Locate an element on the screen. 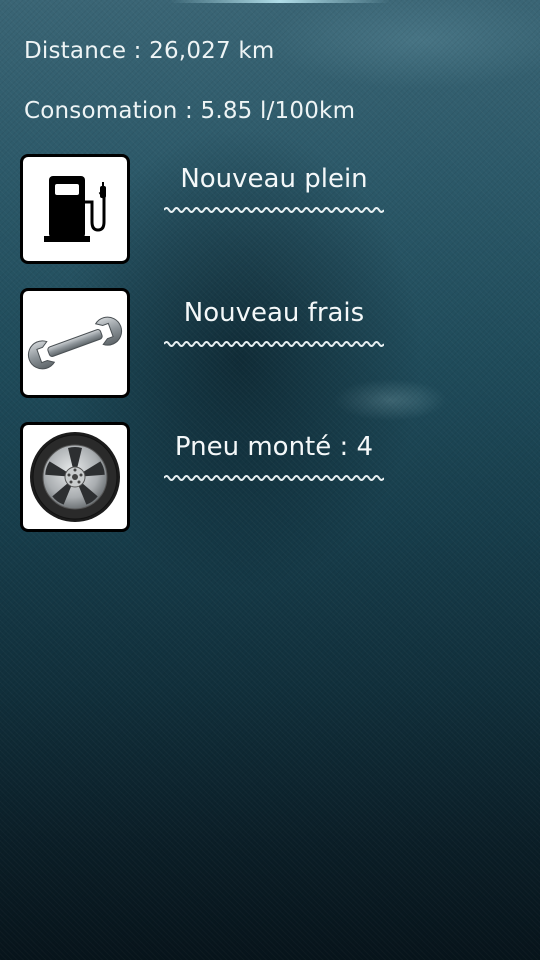 The width and height of the screenshot is (540, 960). new-expense-link: Nouveau frais is located at coordinates (274, 313).